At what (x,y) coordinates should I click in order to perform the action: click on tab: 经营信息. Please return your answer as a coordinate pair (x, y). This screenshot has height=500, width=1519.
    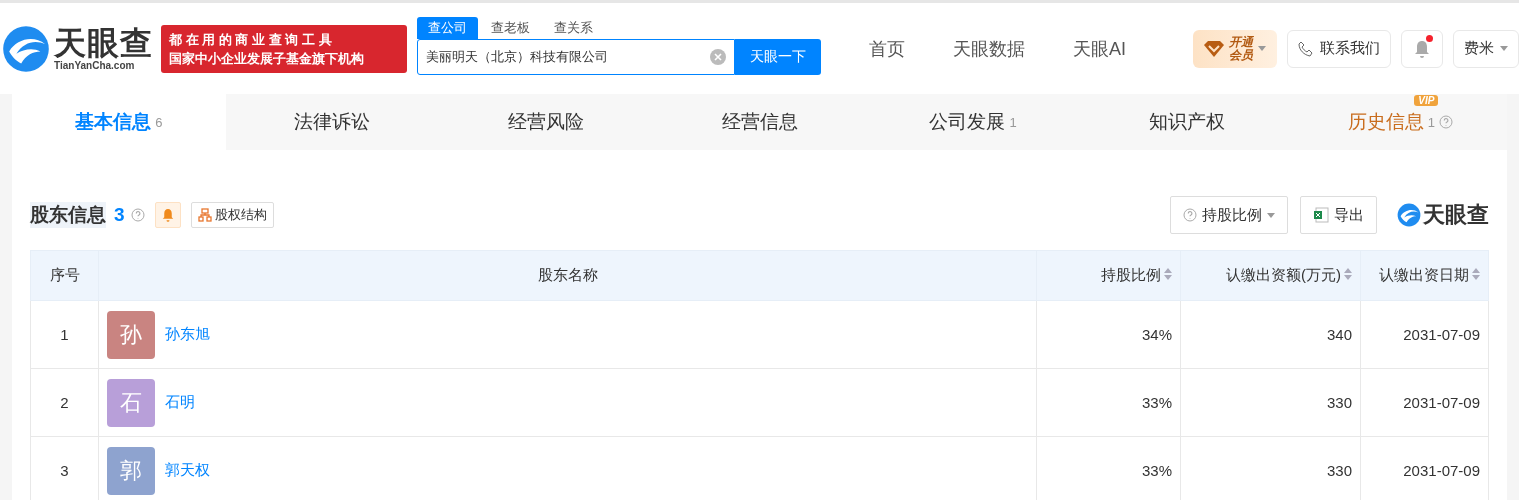
    Looking at the image, I should click on (759, 122).